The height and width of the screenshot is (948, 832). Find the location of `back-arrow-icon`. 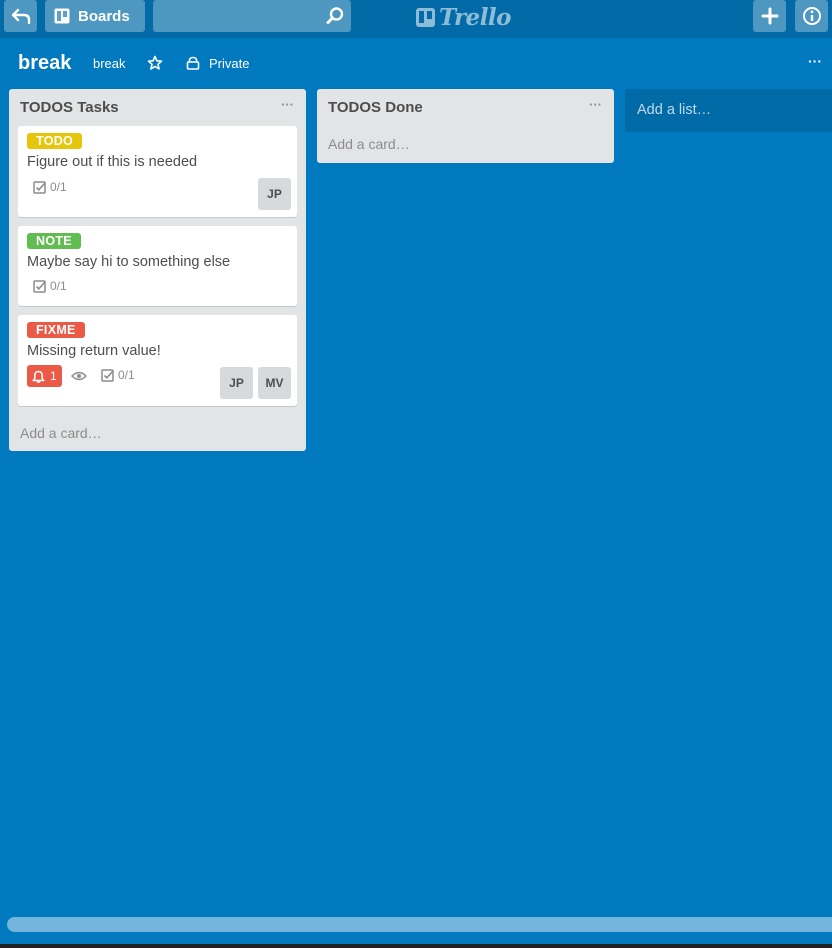

back-arrow-icon is located at coordinates (20, 16).